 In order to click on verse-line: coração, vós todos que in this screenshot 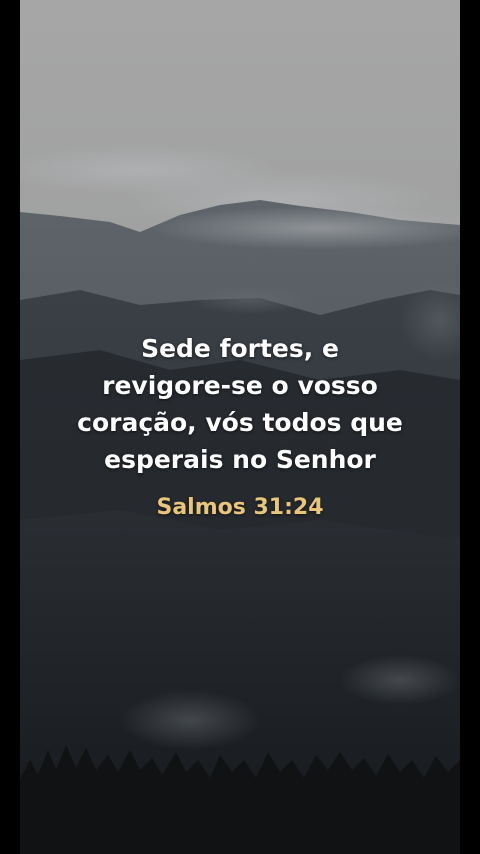, I will do `click(240, 422)`.